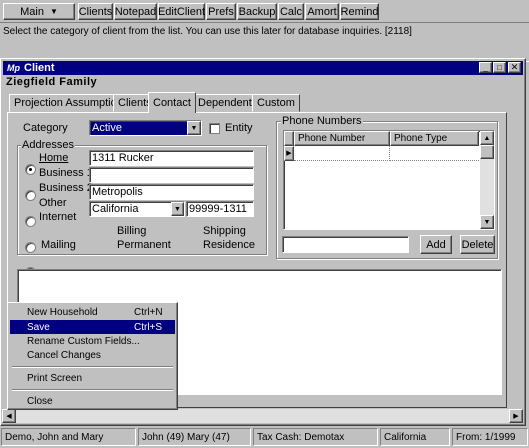 The width and height of the screenshot is (529, 448). I want to click on tab-label: Projection Assumptions, so click(71, 103).